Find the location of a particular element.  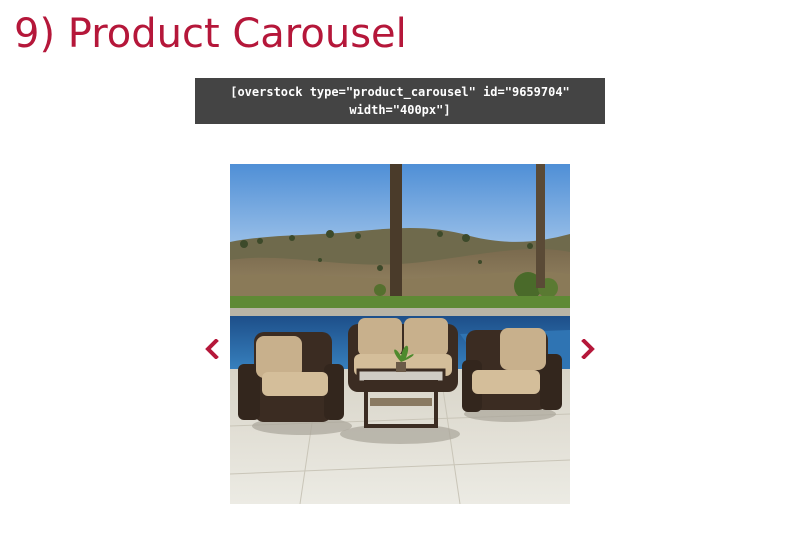

carousel-next-button is located at coordinates (588, 349).